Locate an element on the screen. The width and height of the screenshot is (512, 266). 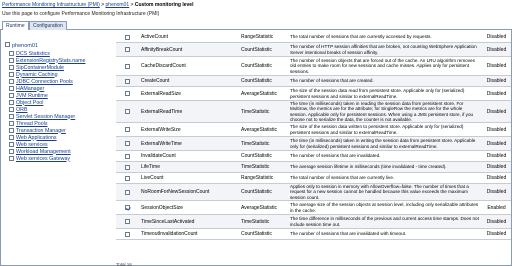
tree-item: ORB is located at coordinates (18, 109).